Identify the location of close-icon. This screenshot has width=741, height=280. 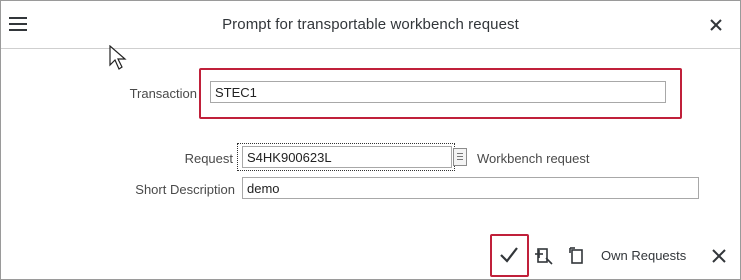
(716, 25).